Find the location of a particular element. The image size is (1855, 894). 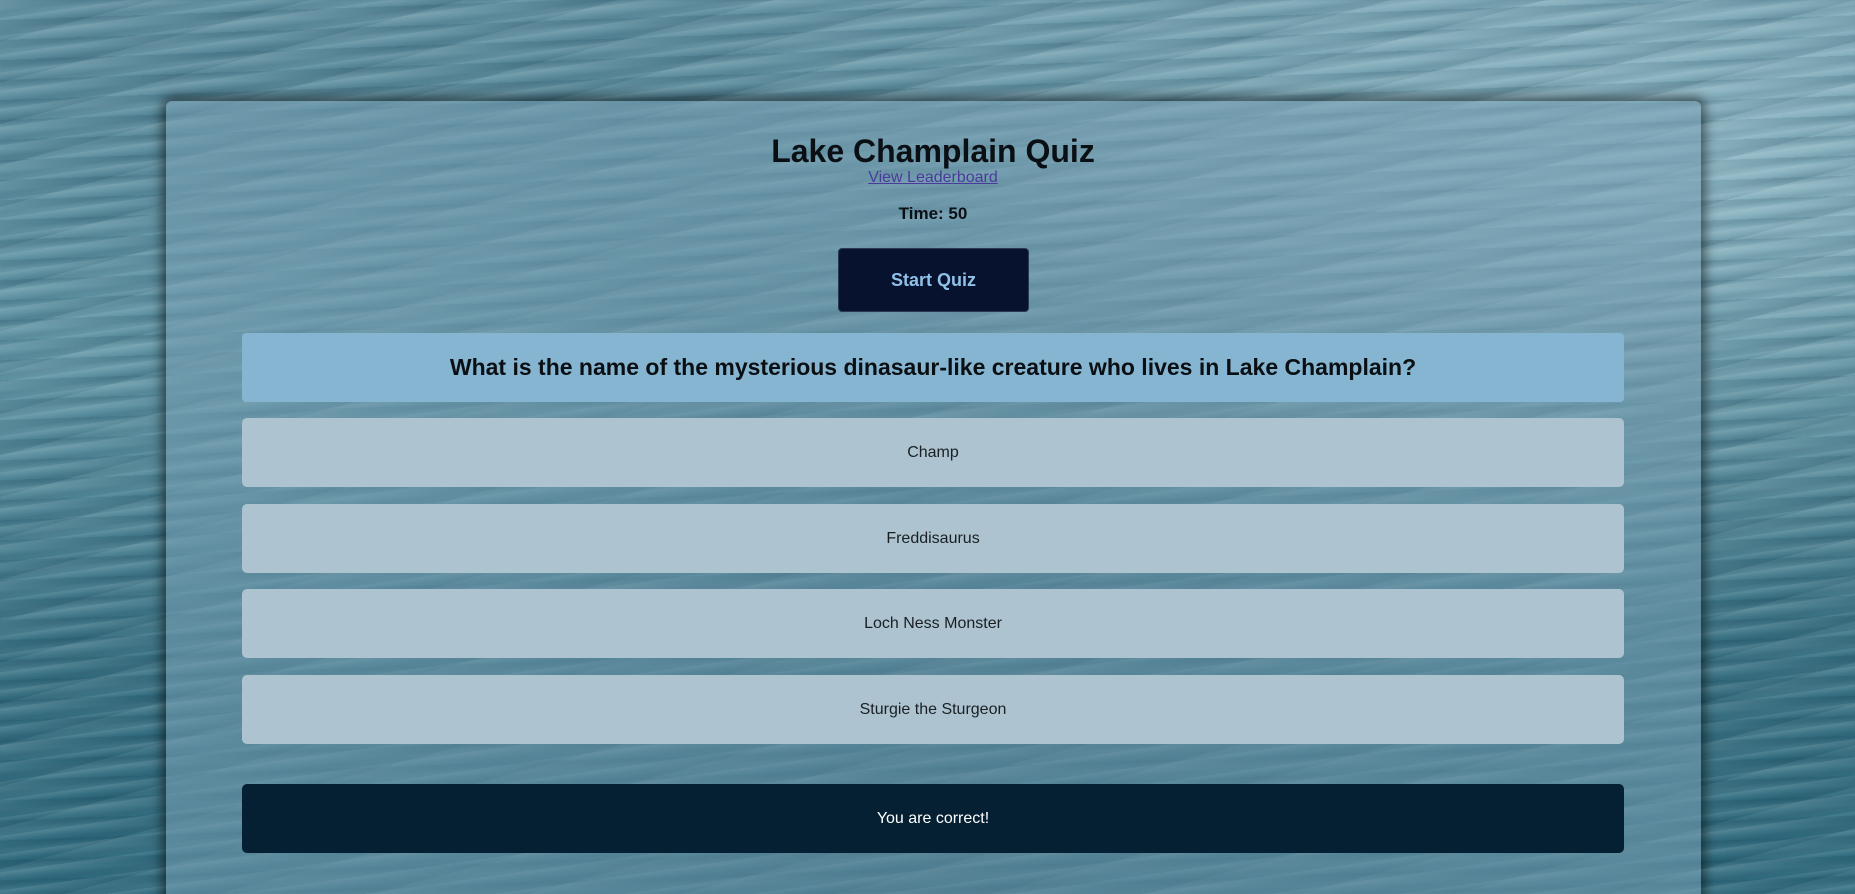

view-leaderboard-link: View Leaderboard is located at coordinates (933, 177).